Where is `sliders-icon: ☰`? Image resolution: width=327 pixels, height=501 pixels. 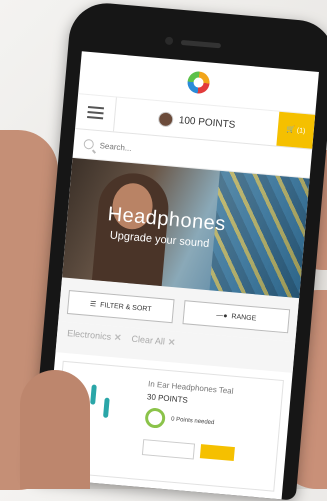 sliders-icon: ☰ is located at coordinates (93, 304).